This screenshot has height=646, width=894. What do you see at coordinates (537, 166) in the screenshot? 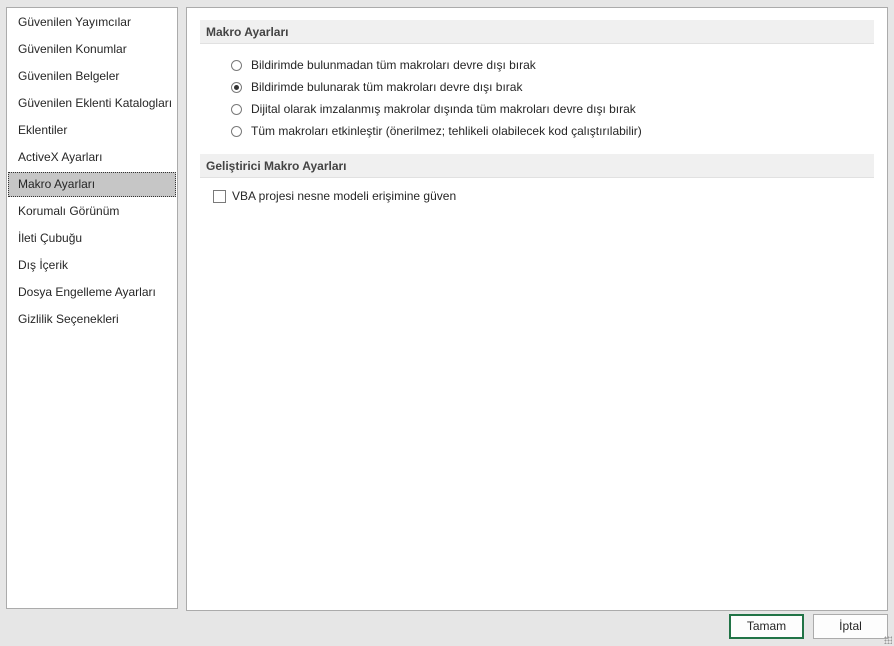
I see `developer-macro-settings-header: Geliştirici Makro Ayarları` at bounding box center [537, 166].